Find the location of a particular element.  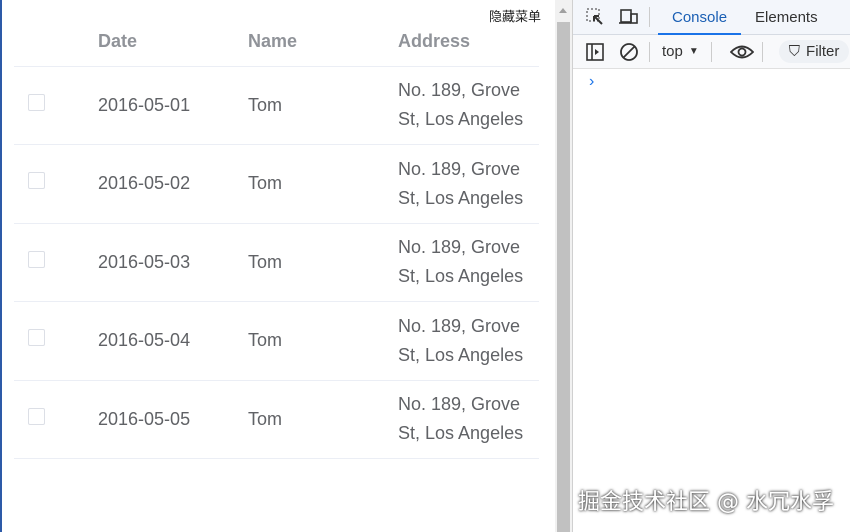

table-header-row: Date Name Address is located at coordinates (276, 42).